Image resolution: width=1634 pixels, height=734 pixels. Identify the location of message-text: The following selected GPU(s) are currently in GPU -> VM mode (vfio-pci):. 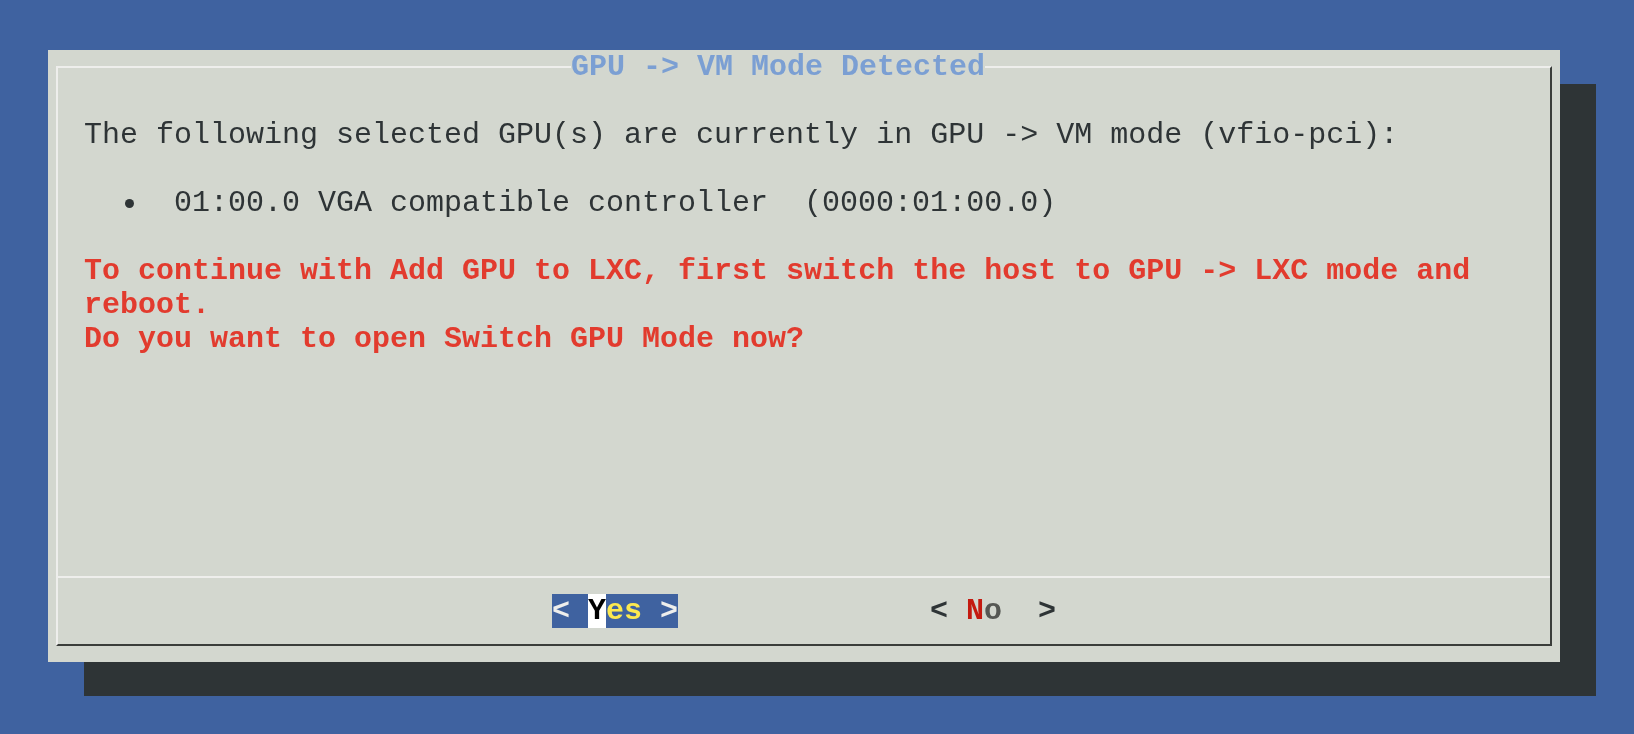
(742, 135).